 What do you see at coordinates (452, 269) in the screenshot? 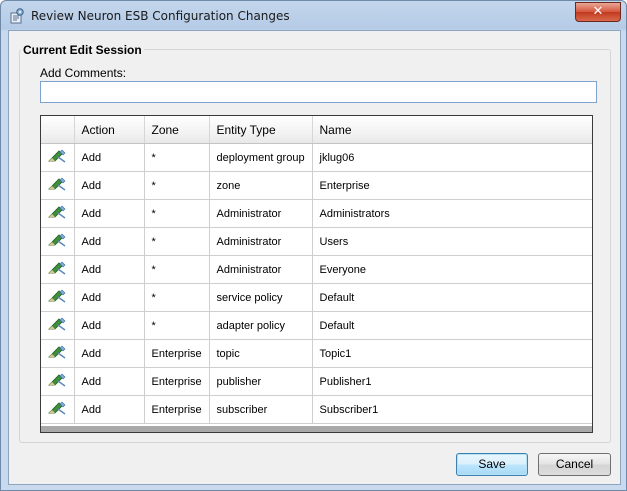
I see `cell-name: Everyone` at bounding box center [452, 269].